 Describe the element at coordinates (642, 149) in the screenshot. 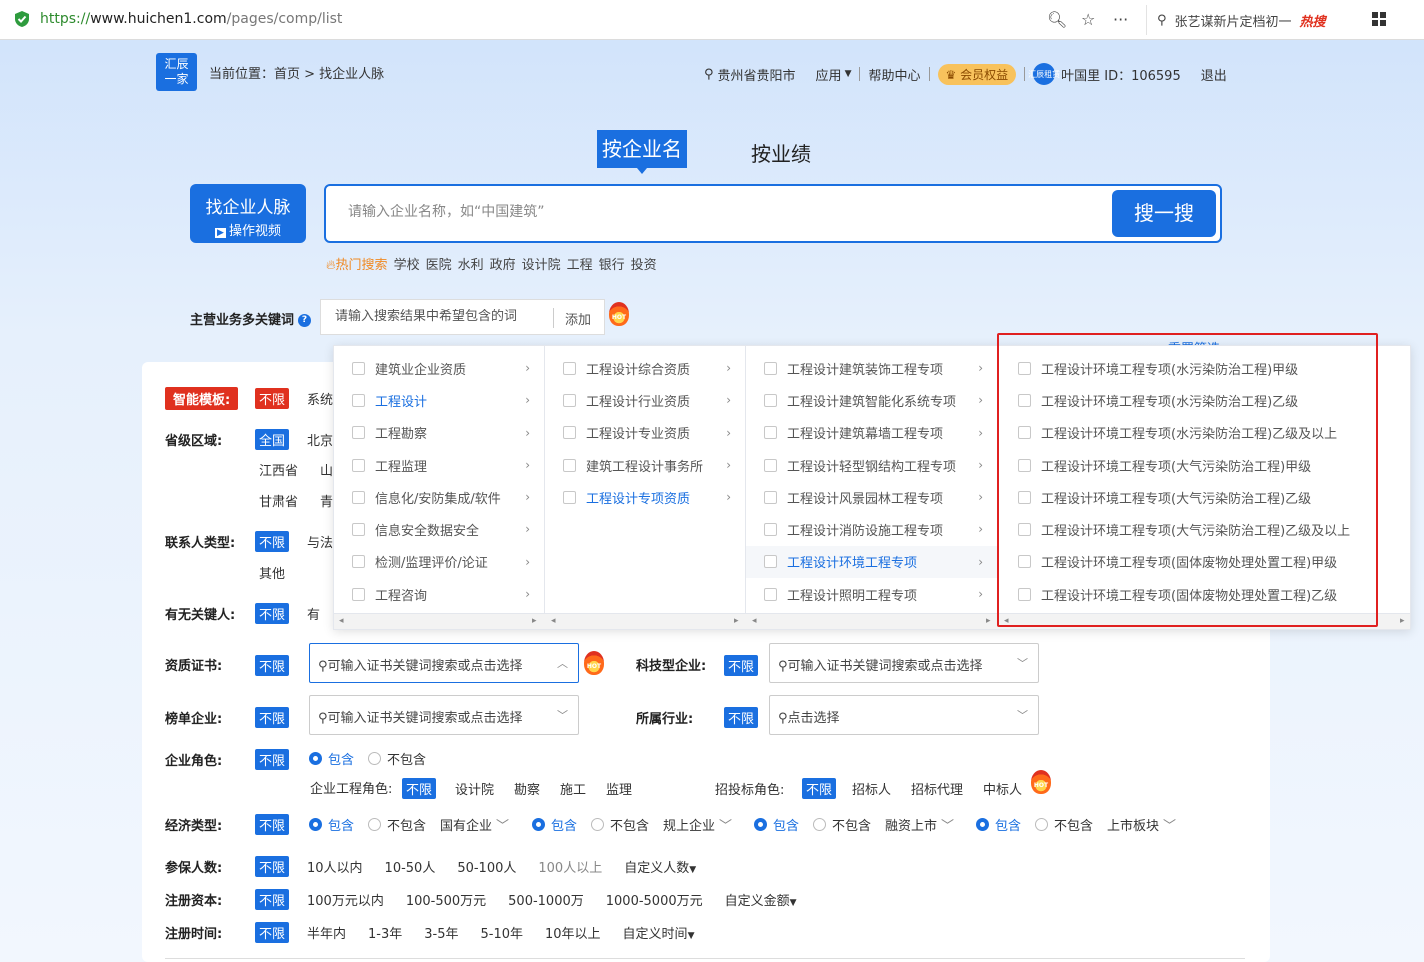

I see `tab-by-company: 按企业名` at that location.